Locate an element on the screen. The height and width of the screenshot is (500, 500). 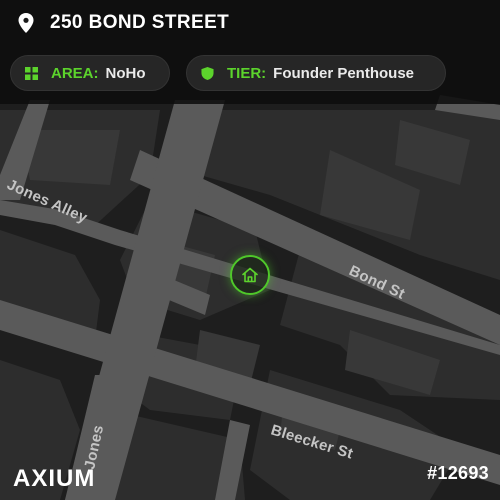
area-value: NoHo is located at coordinates (125, 73).